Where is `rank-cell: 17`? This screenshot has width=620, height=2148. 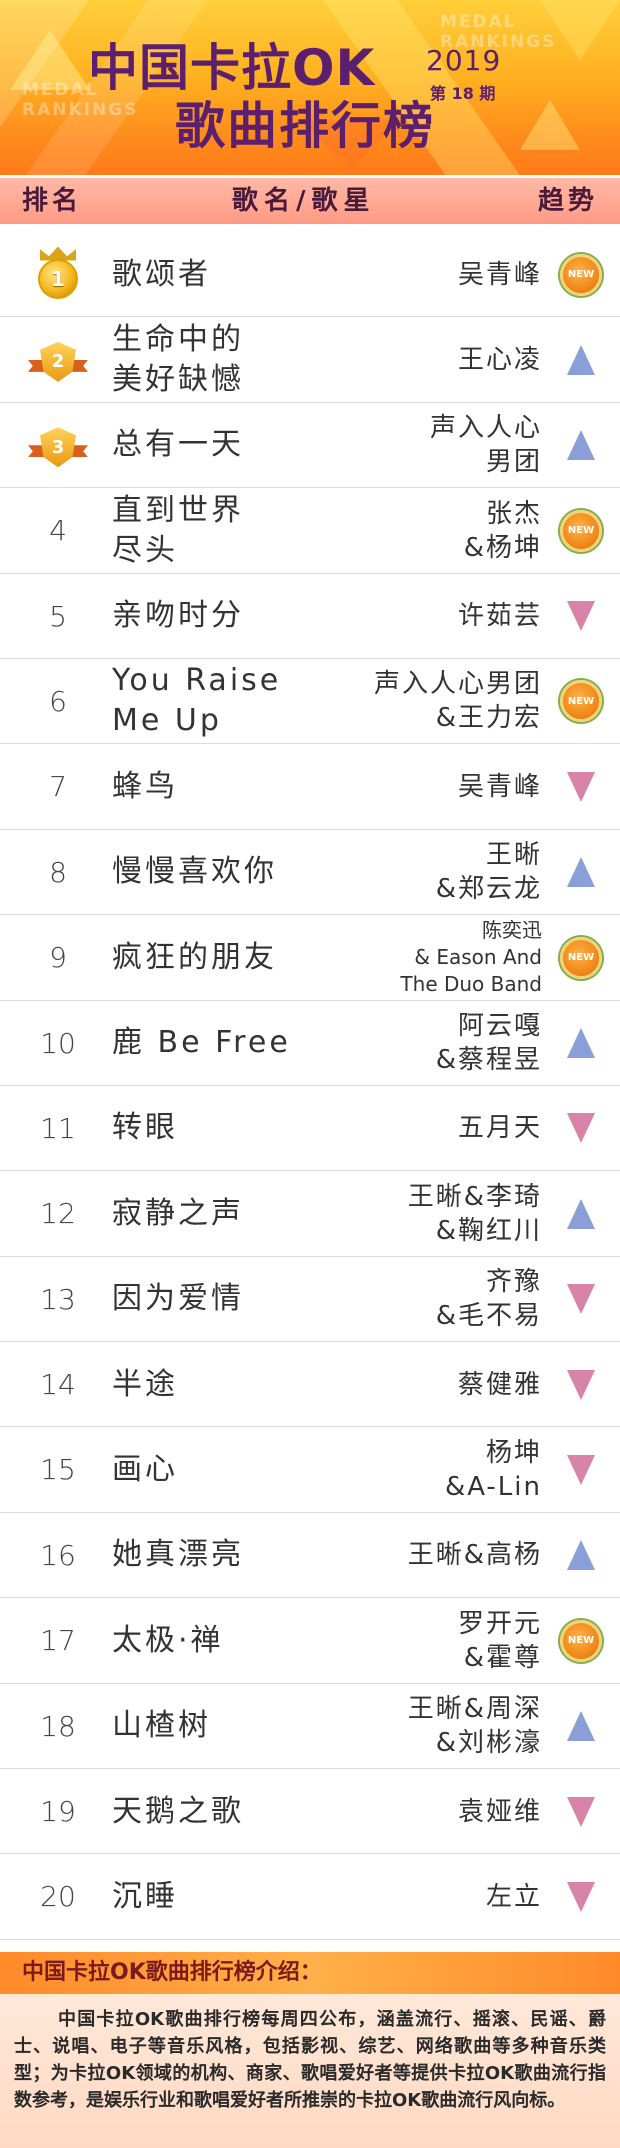 rank-cell: 17 is located at coordinates (58, 1640).